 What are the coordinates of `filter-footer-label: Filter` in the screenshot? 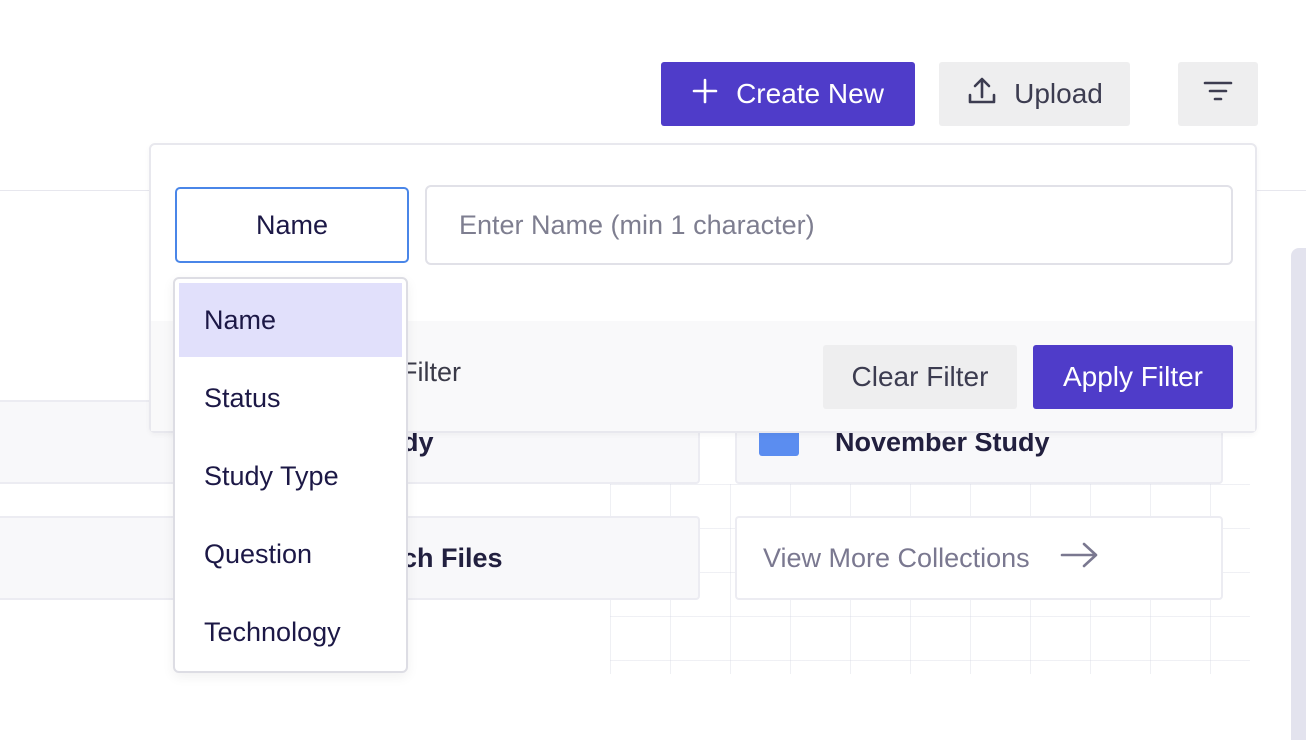 It's located at (431, 372).